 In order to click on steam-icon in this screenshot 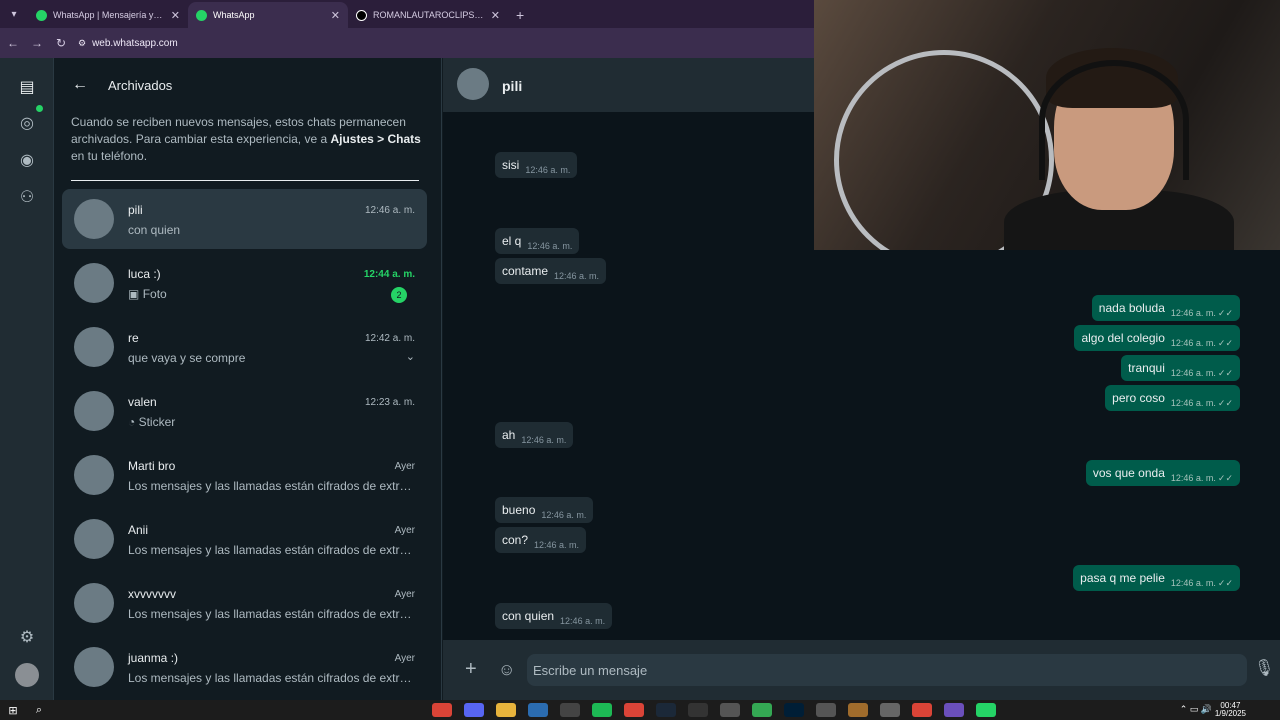, I will do `click(666, 710)`.